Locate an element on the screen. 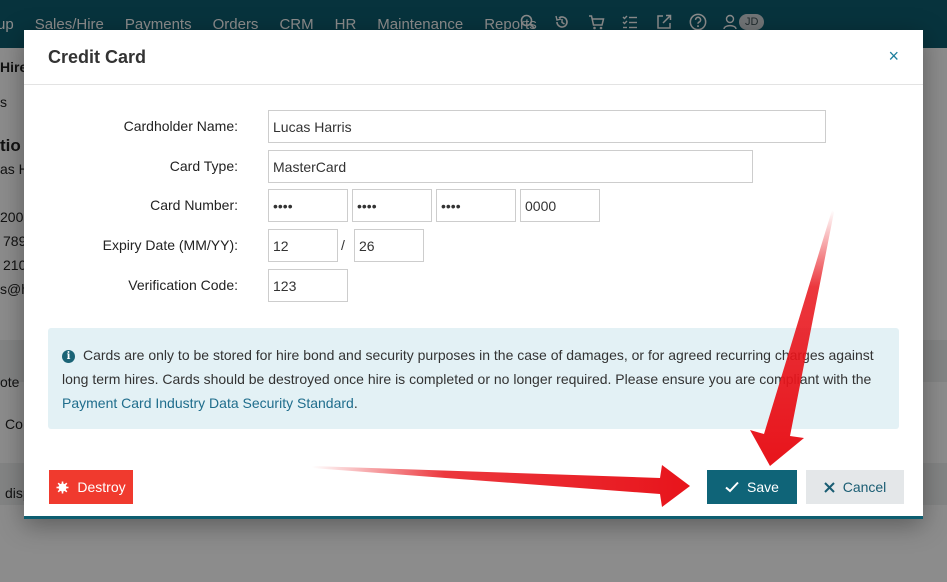  check-icon is located at coordinates (732, 487).